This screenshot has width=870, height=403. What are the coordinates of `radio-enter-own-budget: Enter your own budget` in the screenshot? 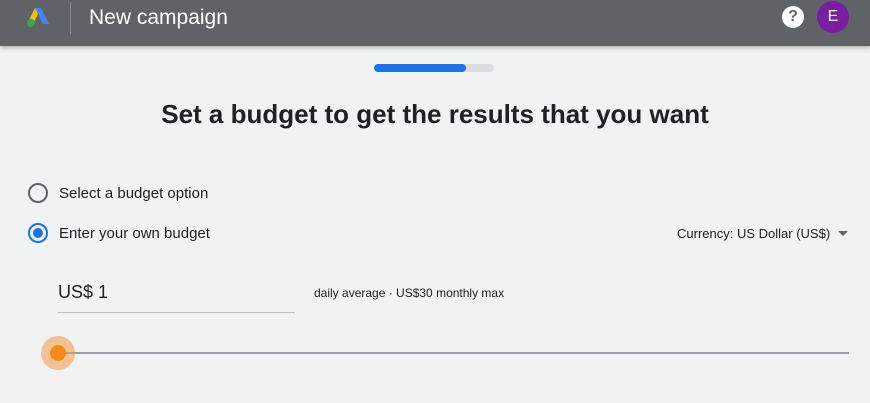 It's located at (119, 233).